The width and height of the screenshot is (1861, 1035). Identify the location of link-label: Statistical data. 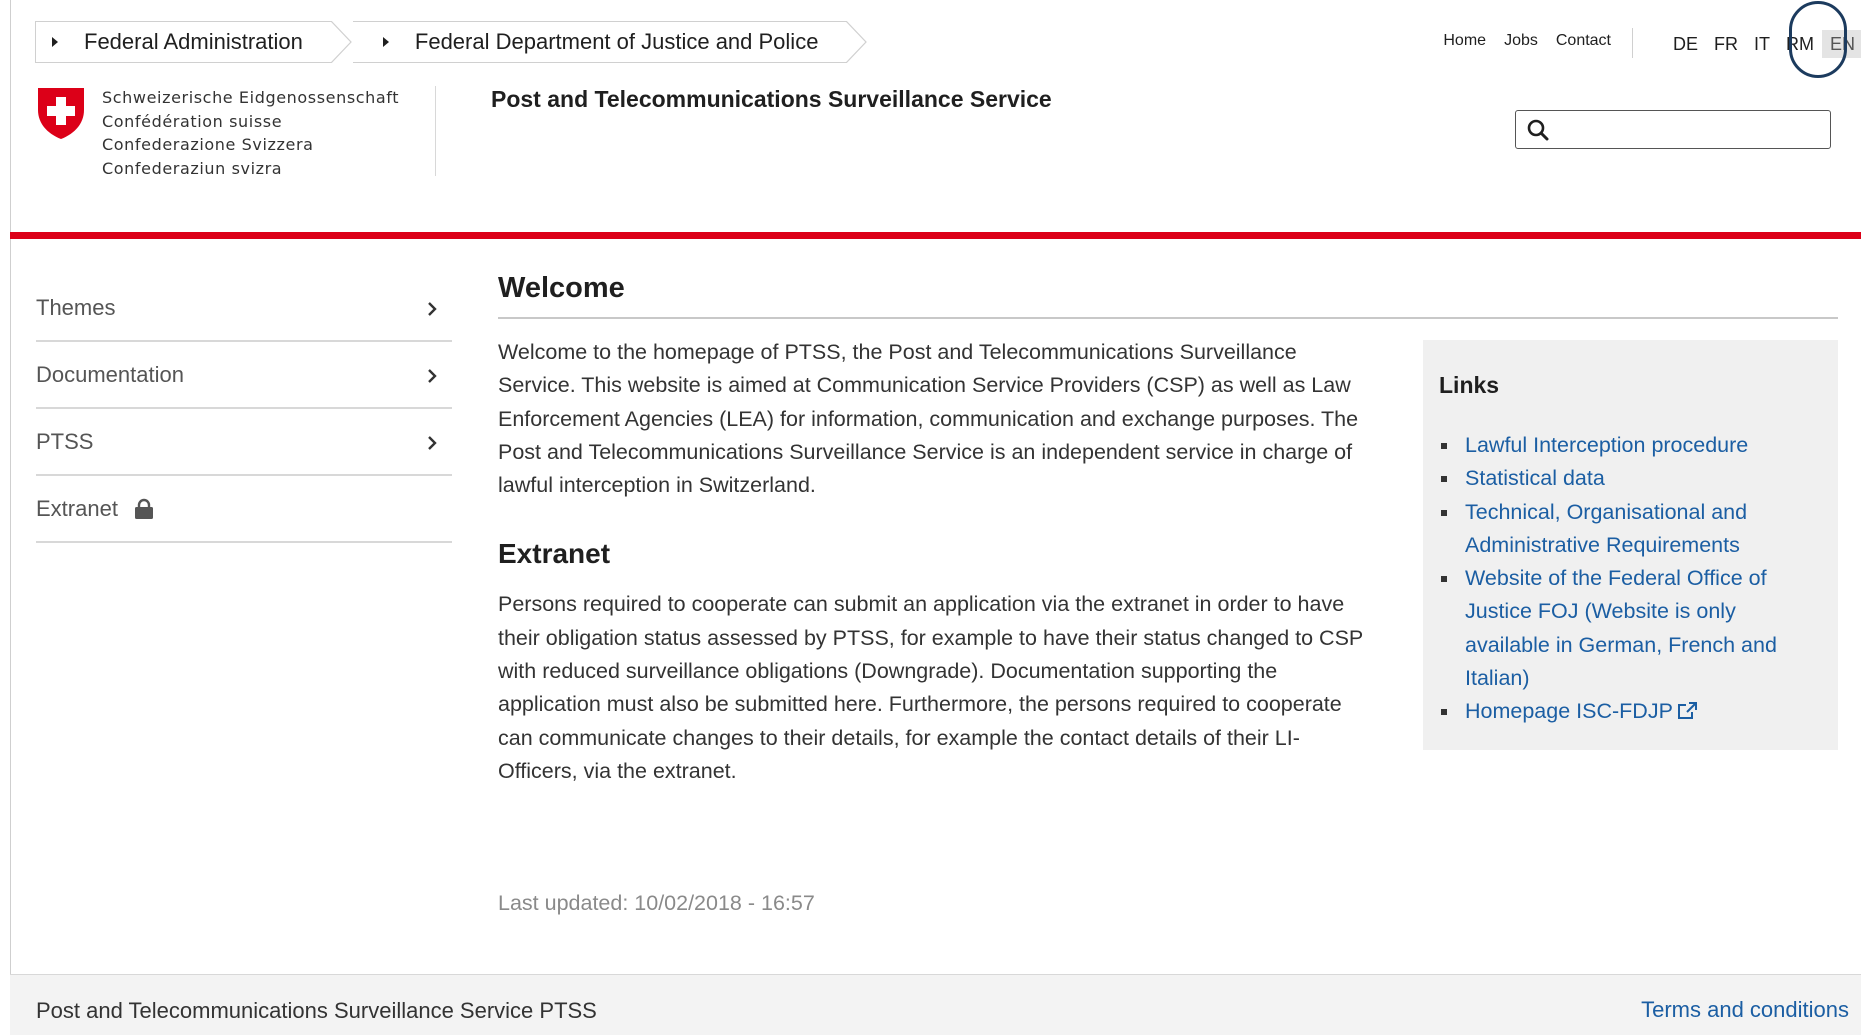
(1535, 478).